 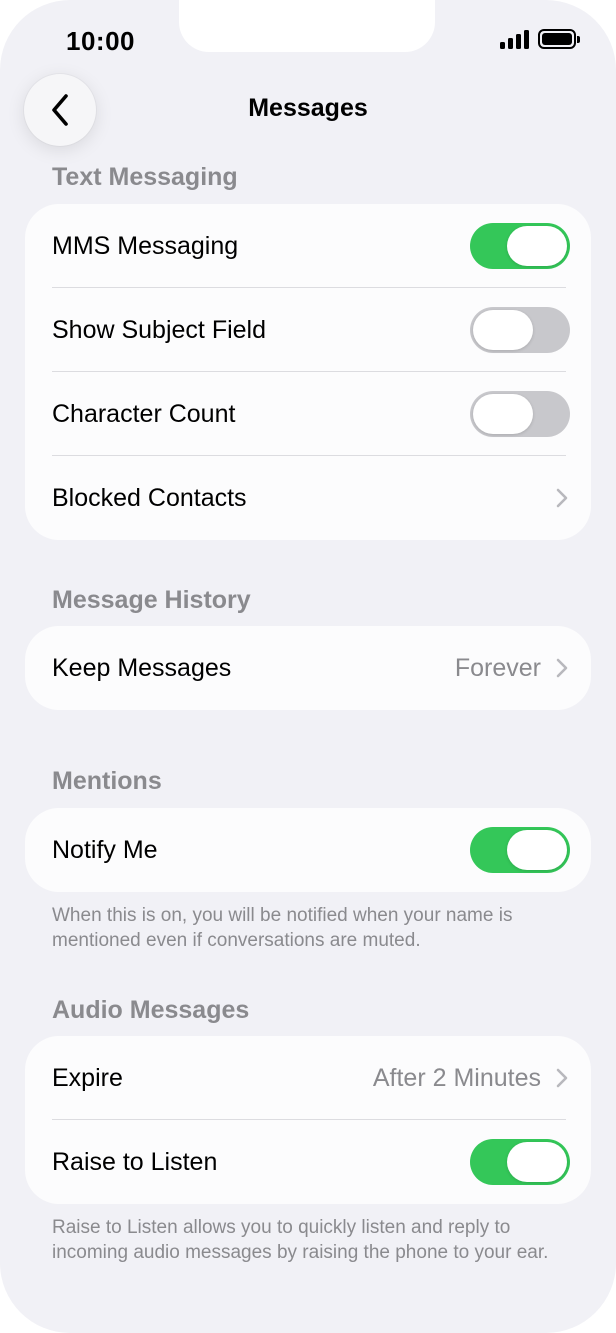 What do you see at coordinates (514, 39) in the screenshot?
I see `cellular-signal-icon` at bounding box center [514, 39].